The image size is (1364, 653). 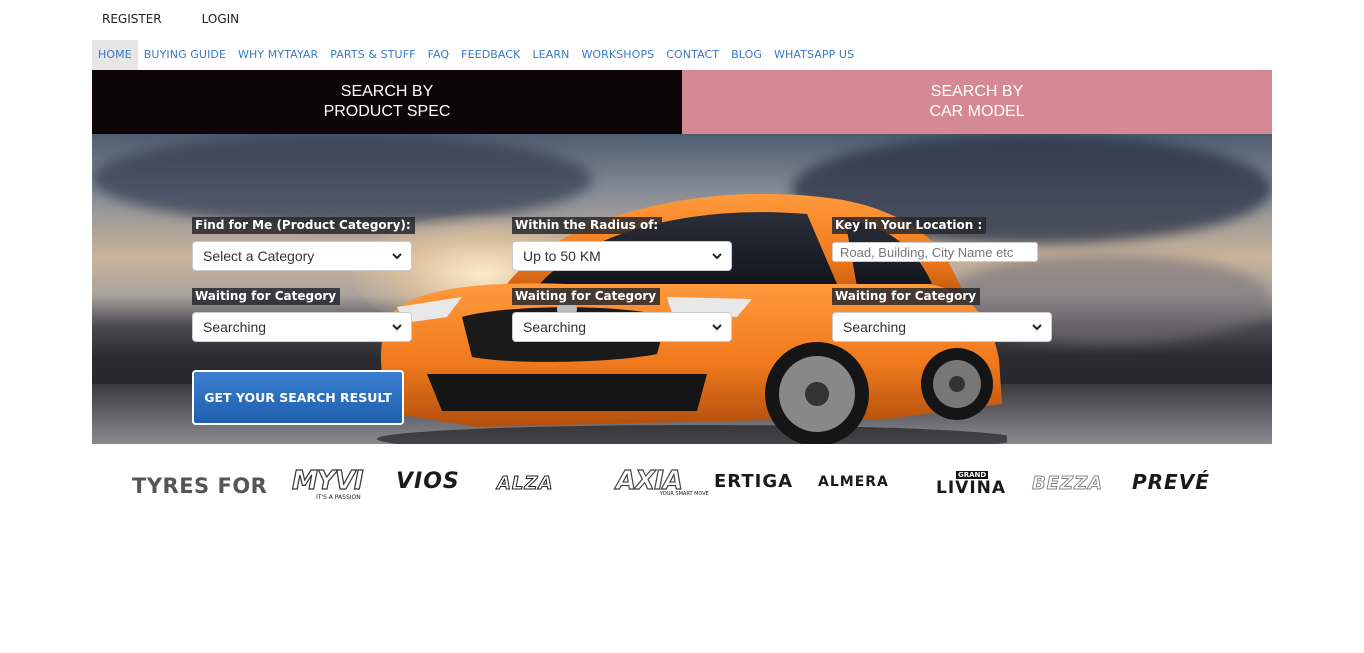 I want to click on tyres-for-heading: TYRES FOR, so click(x=200, y=486).